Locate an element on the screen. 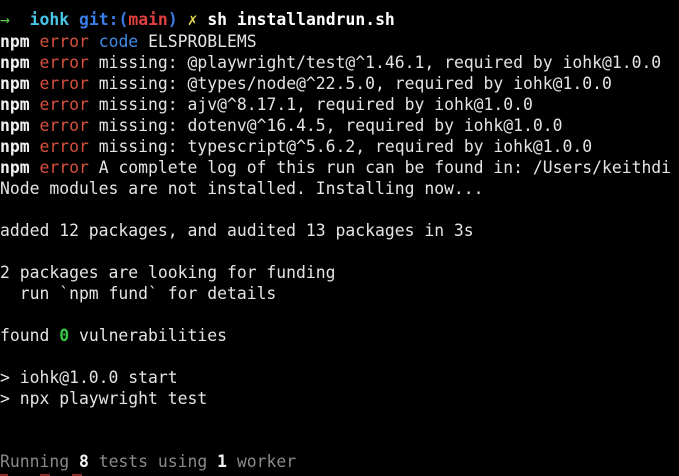 The width and height of the screenshot is (679, 476). prompt-command: sh installandrun.sh is located at coordinates (301, 19).